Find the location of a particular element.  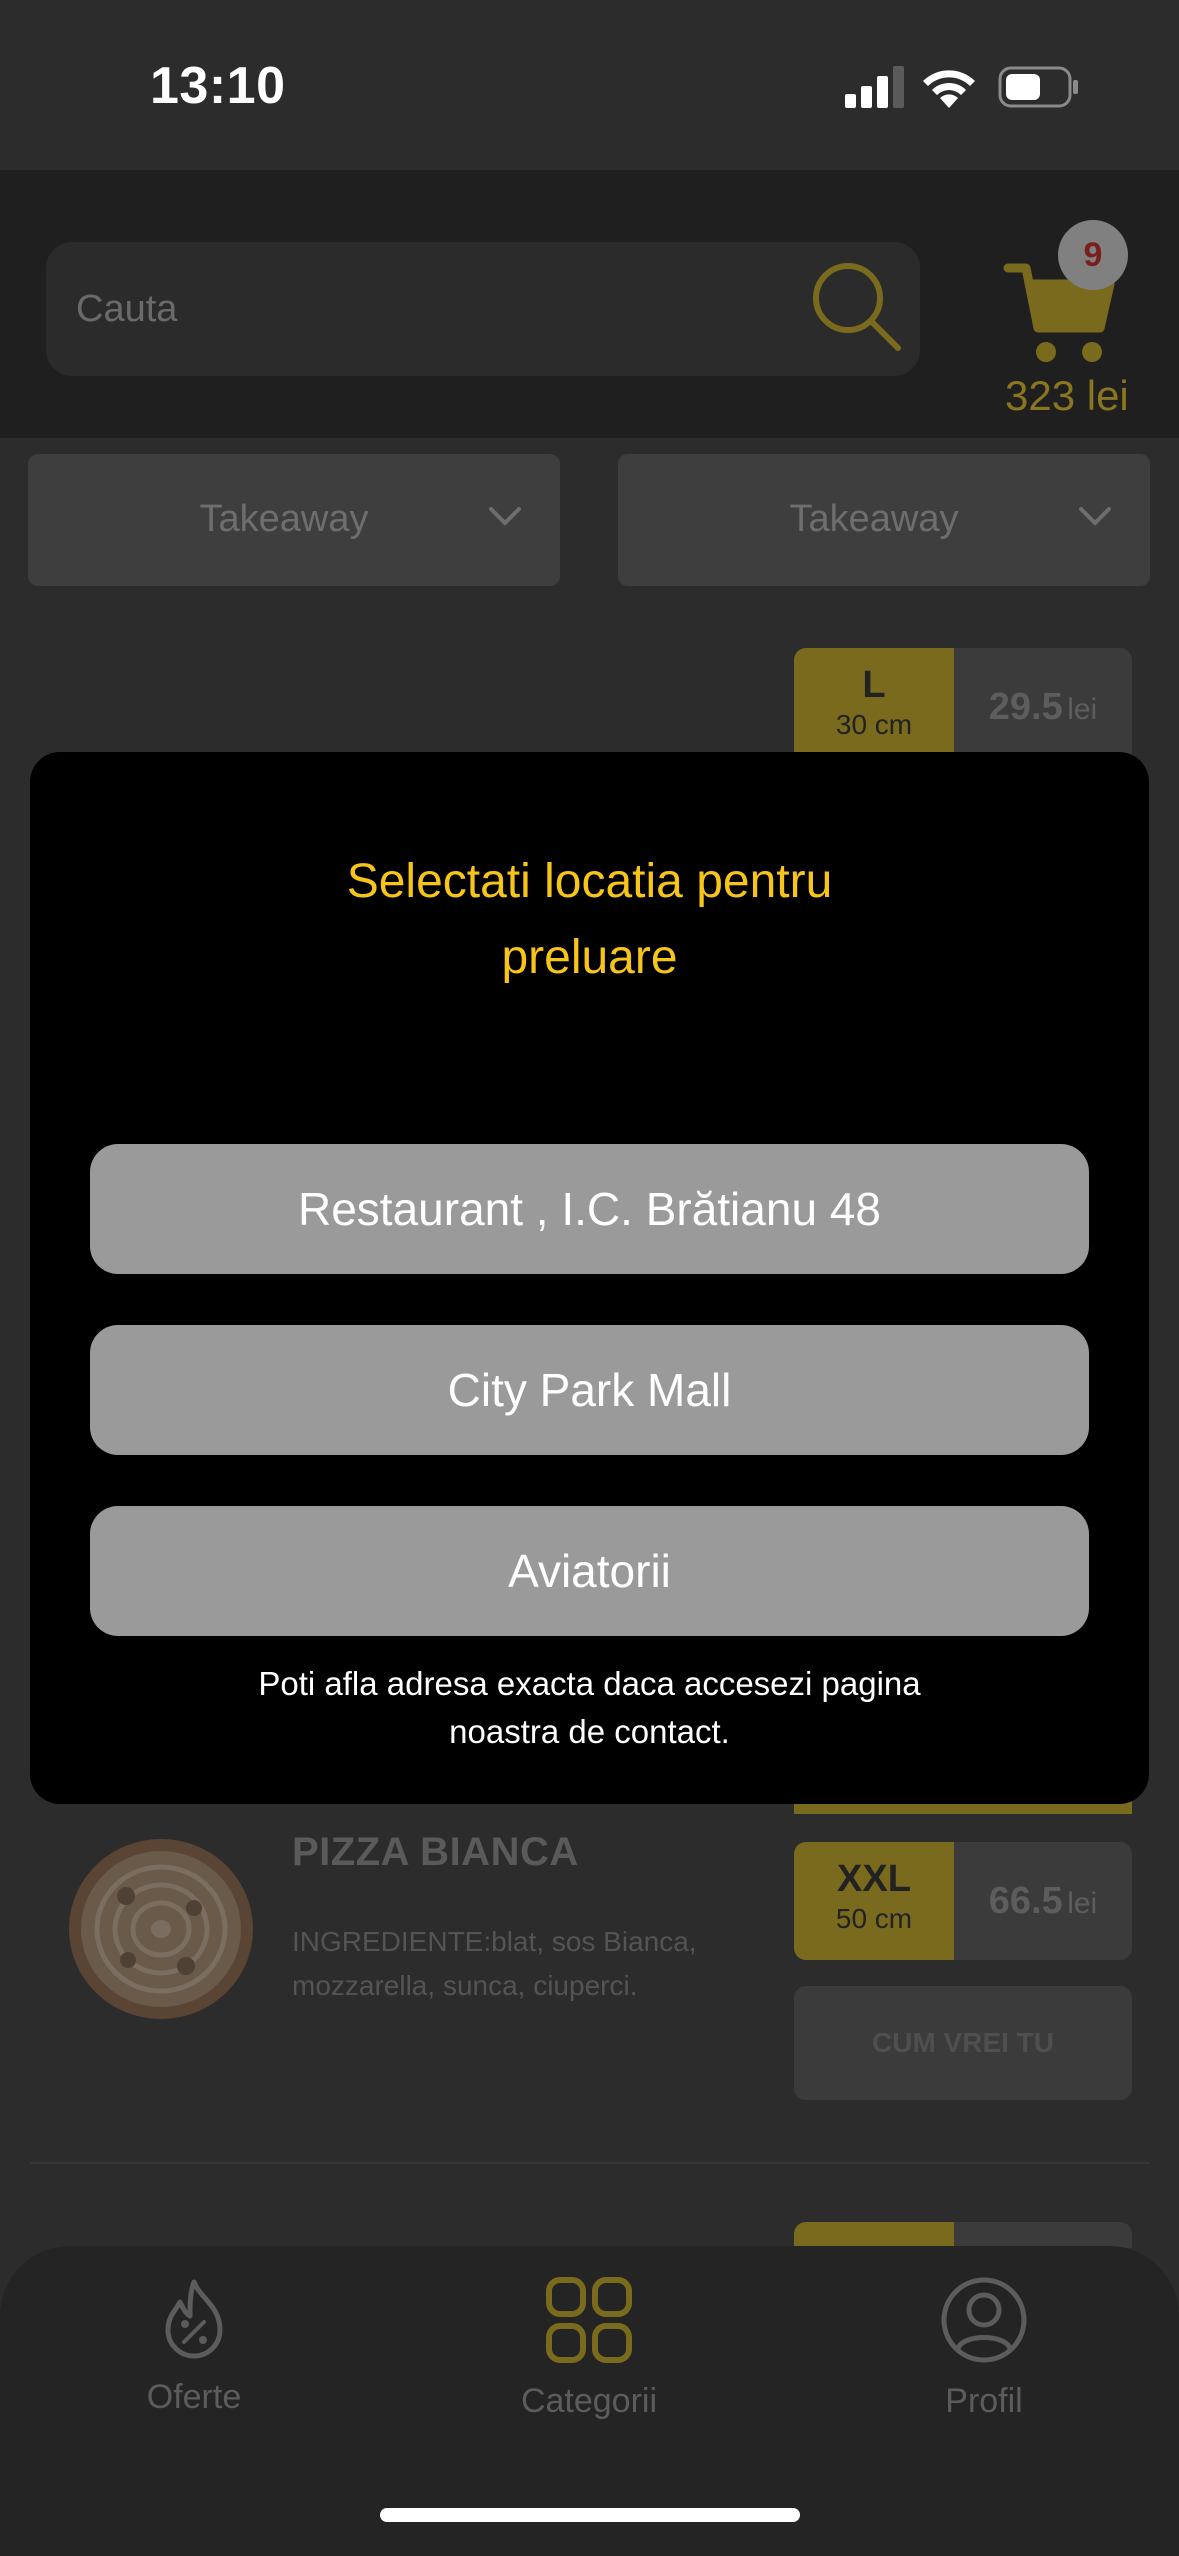

size-diameter: 30 cm is located at coordinates (874, 724).